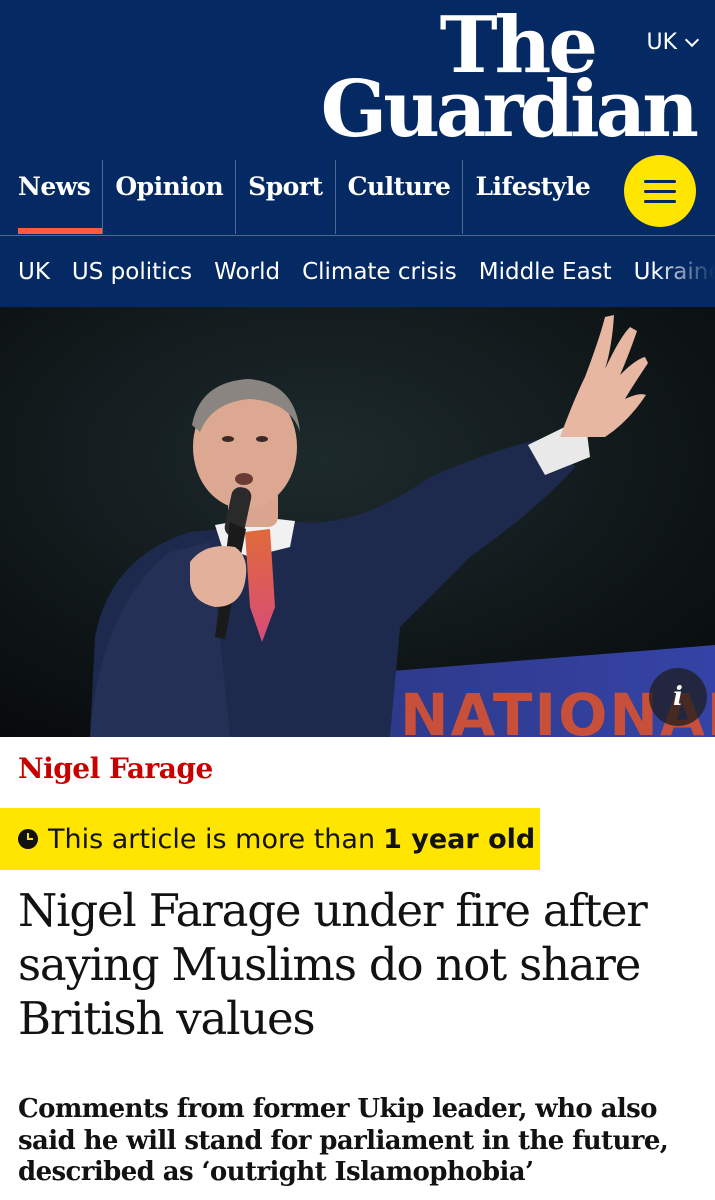 The image size is (715, 1200). Describe the element at coordinates (678, 697) in the screenshot. I see `info-icon: i` at that location.